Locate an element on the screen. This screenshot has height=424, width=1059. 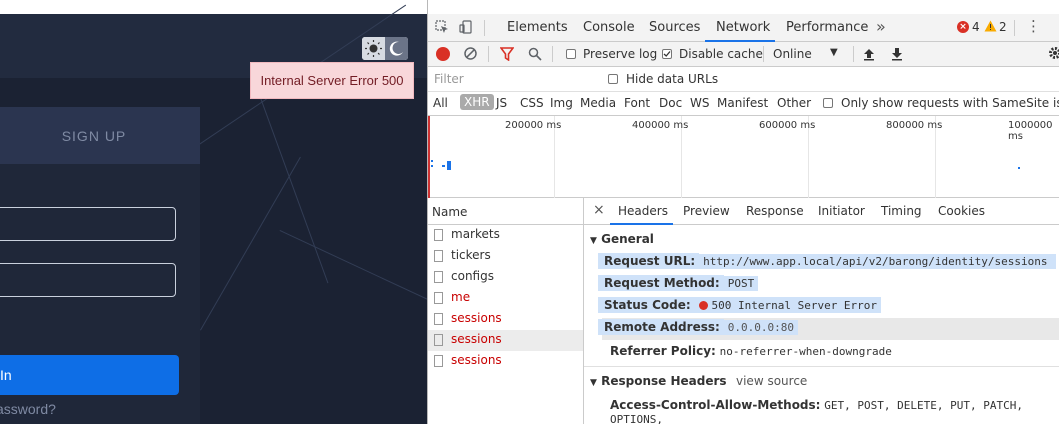
timeline-tick: 800000 ms is located at coordinates (914, 125).